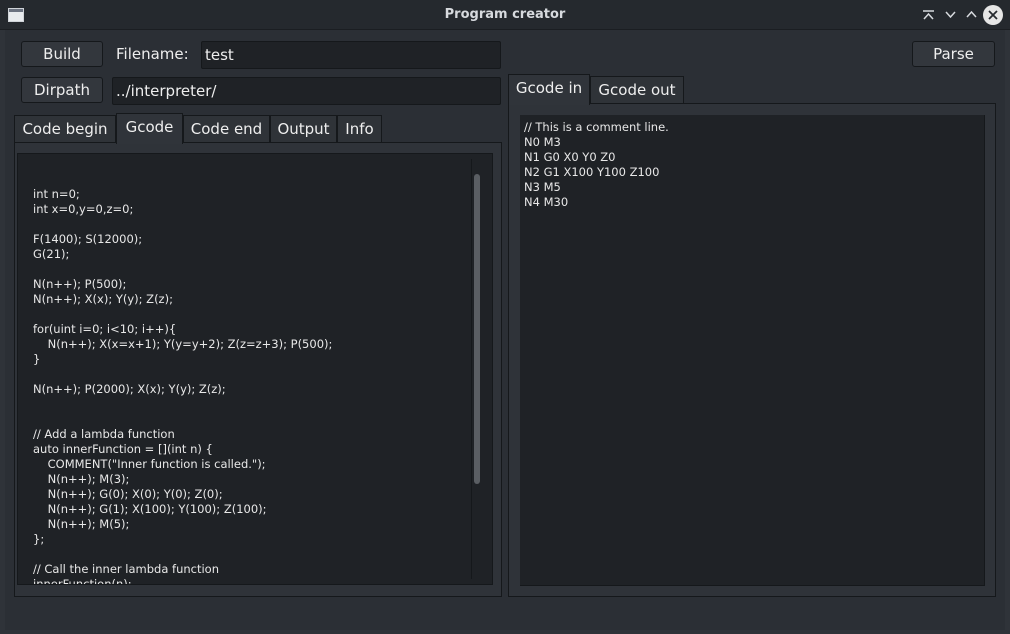  What do you see at coordinates (637, 90) in the screenshot?
I see `tab-gcode-out: Gcode out` at bounding box center [637, 90].